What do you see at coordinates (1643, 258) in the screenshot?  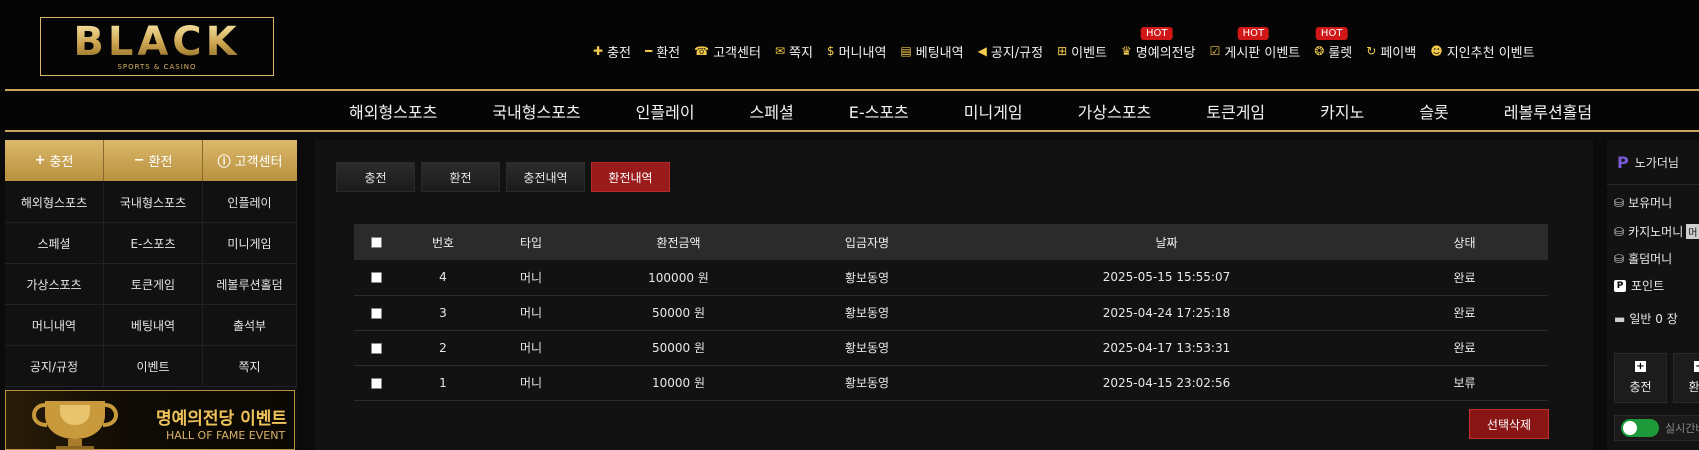 I see `holdem-money-row: ⛁ 홀덤머니` at bounding box center [1643, 258].